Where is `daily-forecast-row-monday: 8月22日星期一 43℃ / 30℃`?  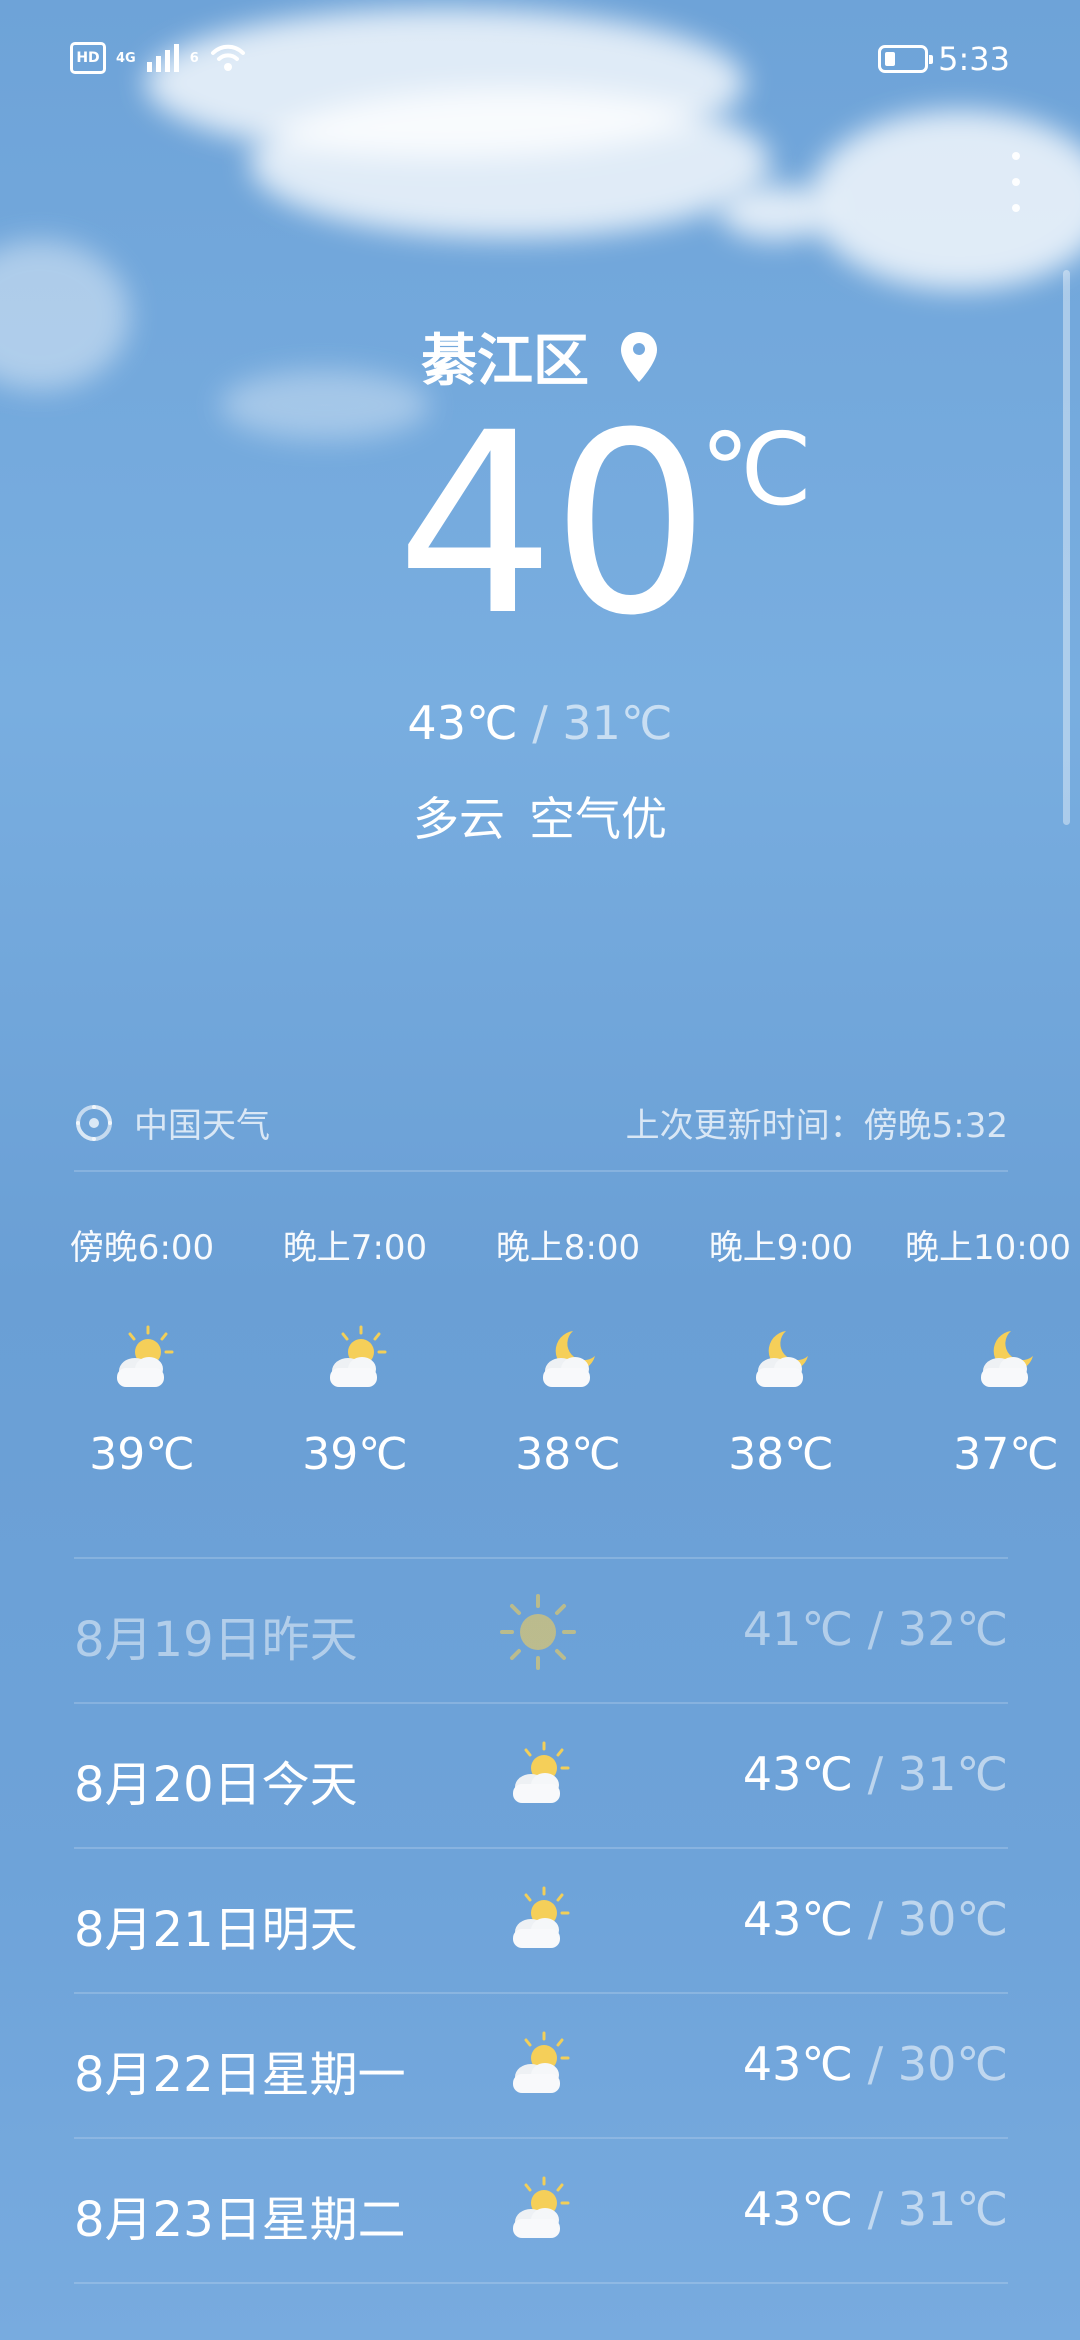 daily-forecast-row-monday: 8月22日星期一 43℃ / 30℃ is located at coordinates (541, 2065).